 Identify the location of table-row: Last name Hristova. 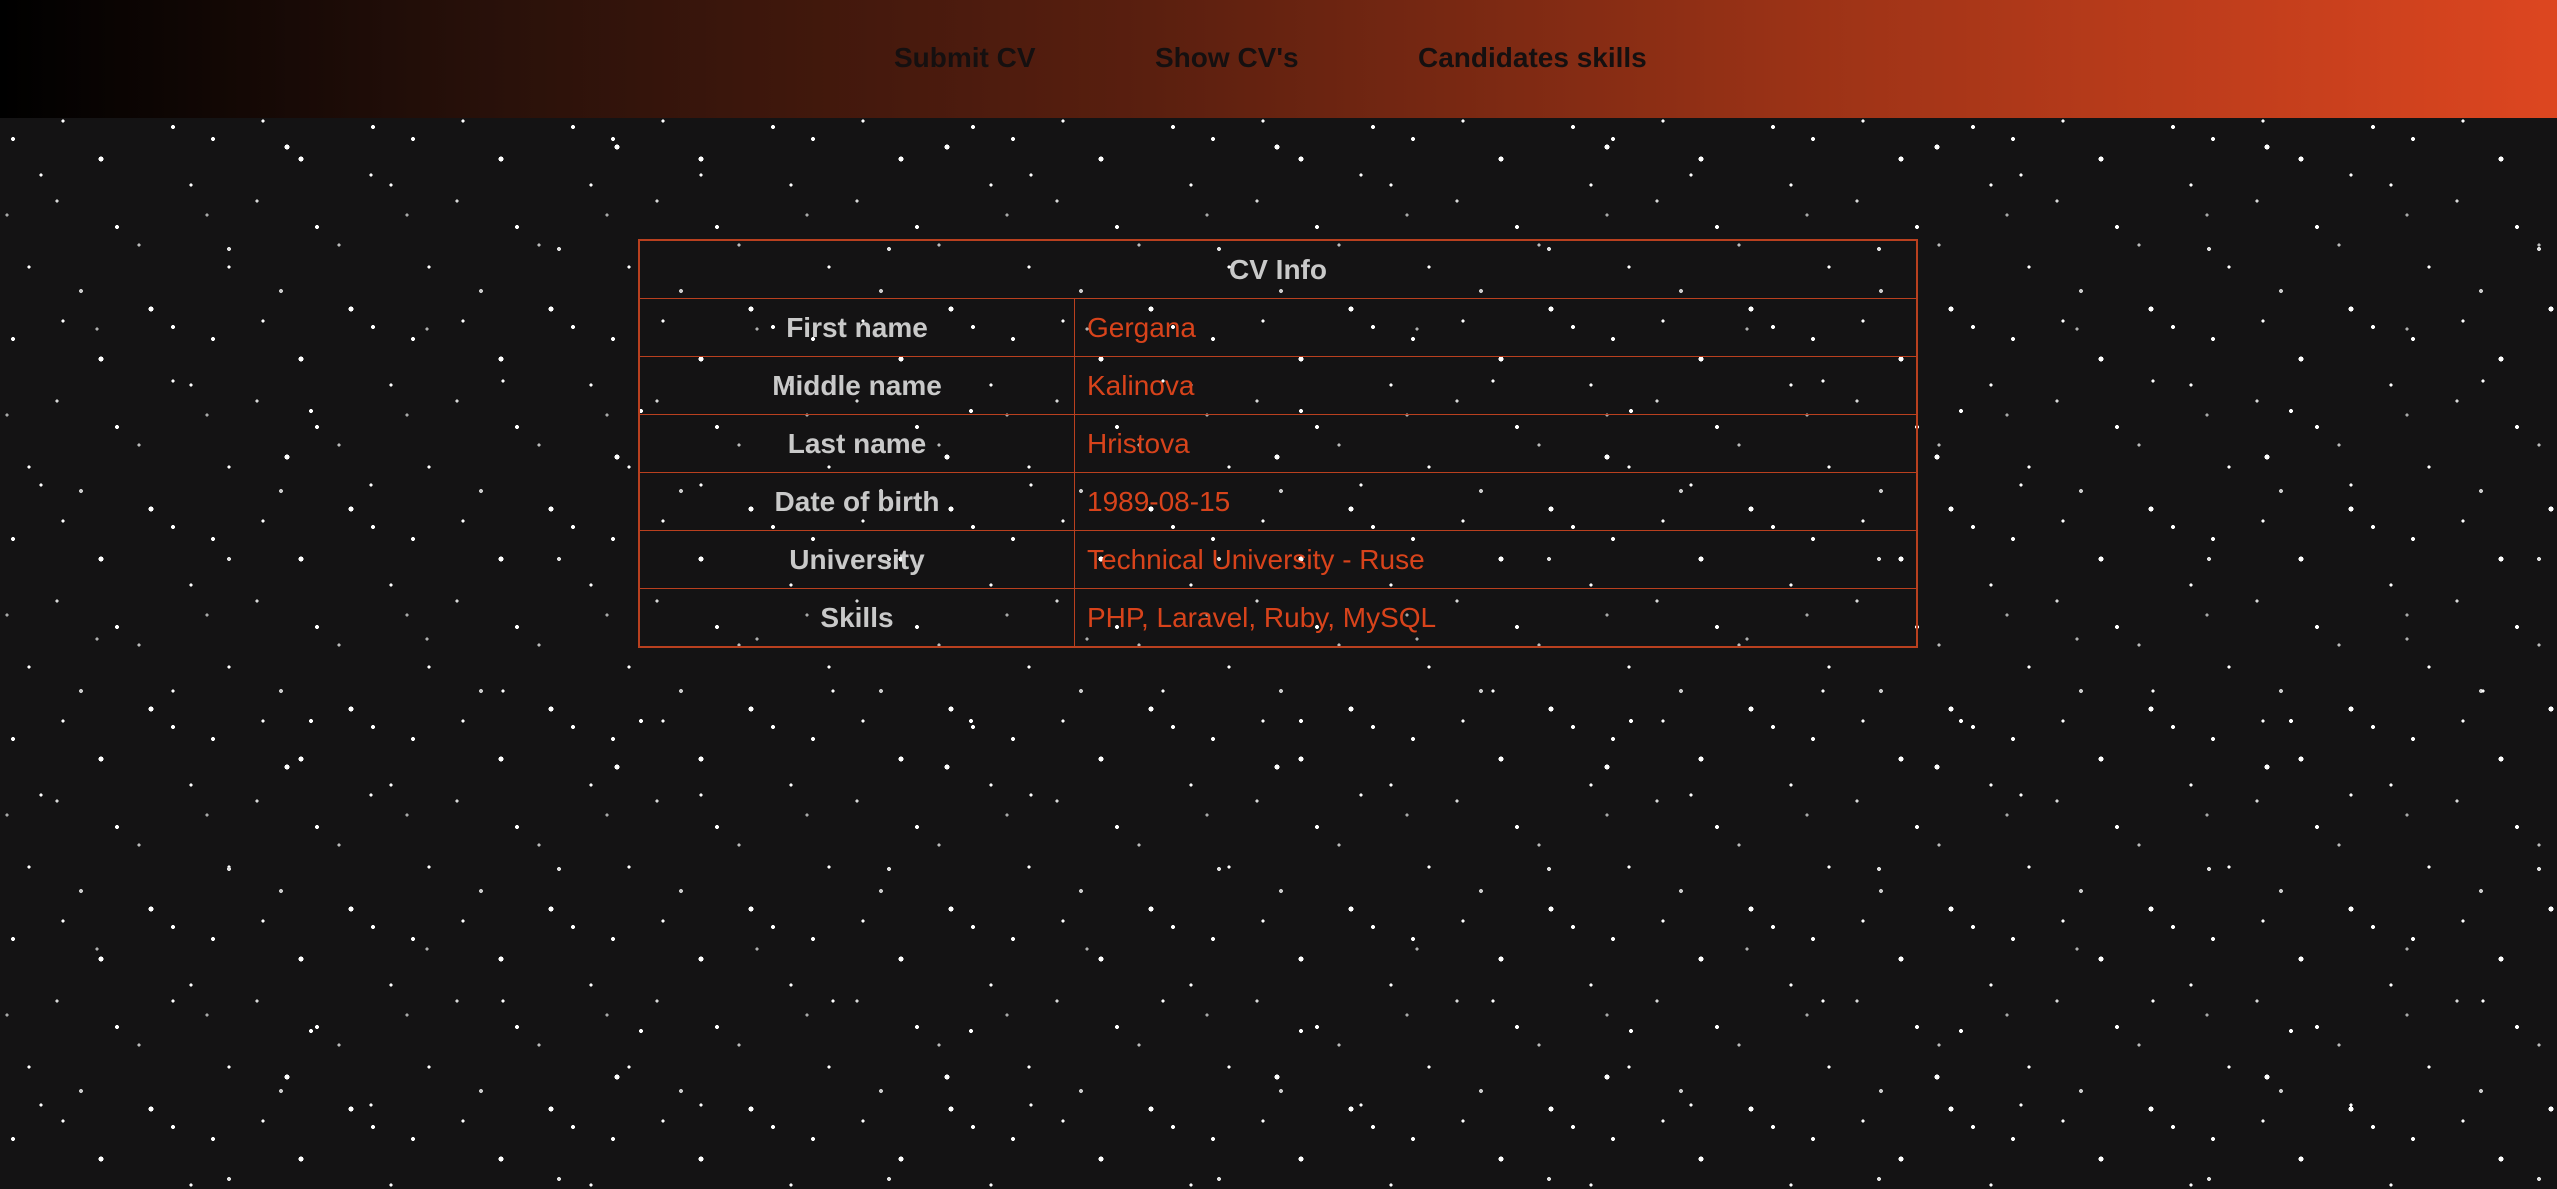
(1278, 443).